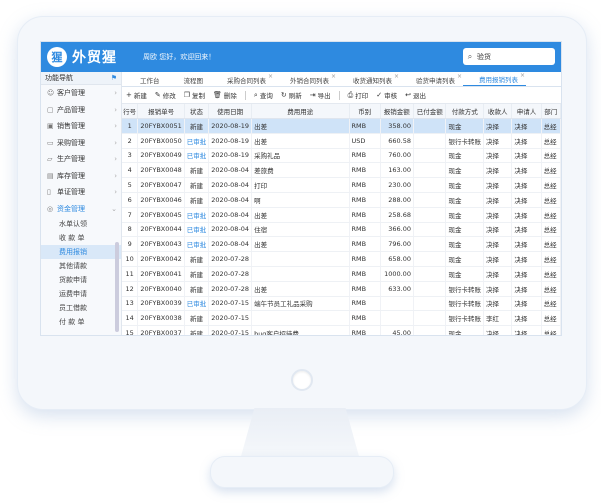 Image resolution: width=601 pixels, height=503 pixels. I want to click on sidebar-item: ▭ 采购管理 ›, so click(81, 143).